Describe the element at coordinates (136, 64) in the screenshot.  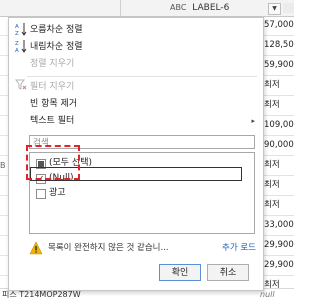
I see `clear-sort-item: 정렬 지우기` at that location.